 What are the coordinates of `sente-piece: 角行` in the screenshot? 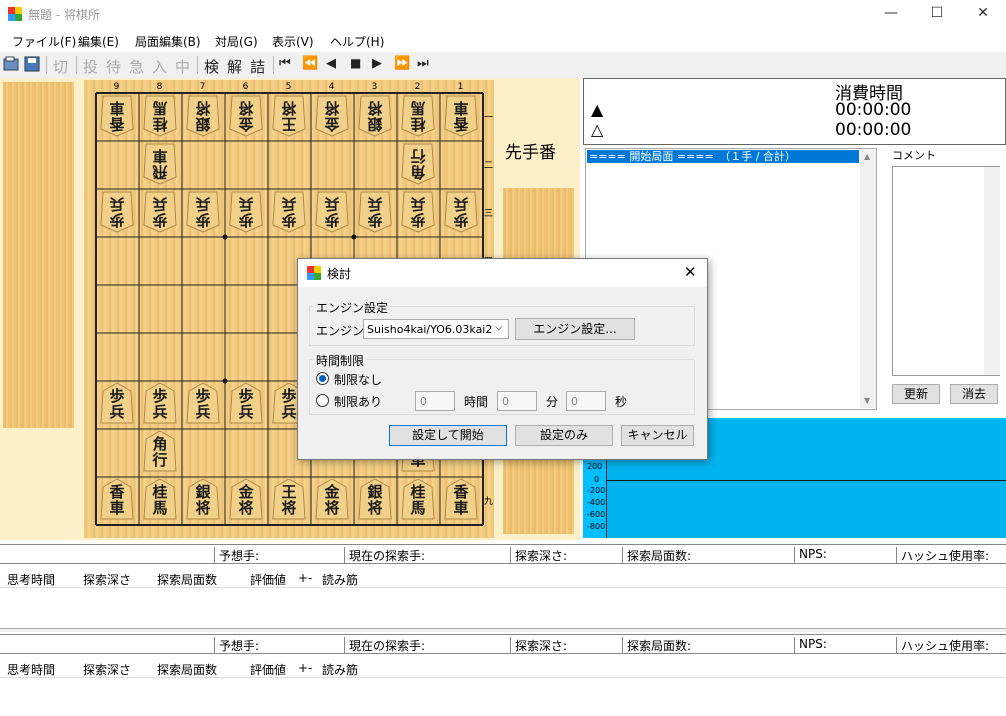 It's located at (160, 452).